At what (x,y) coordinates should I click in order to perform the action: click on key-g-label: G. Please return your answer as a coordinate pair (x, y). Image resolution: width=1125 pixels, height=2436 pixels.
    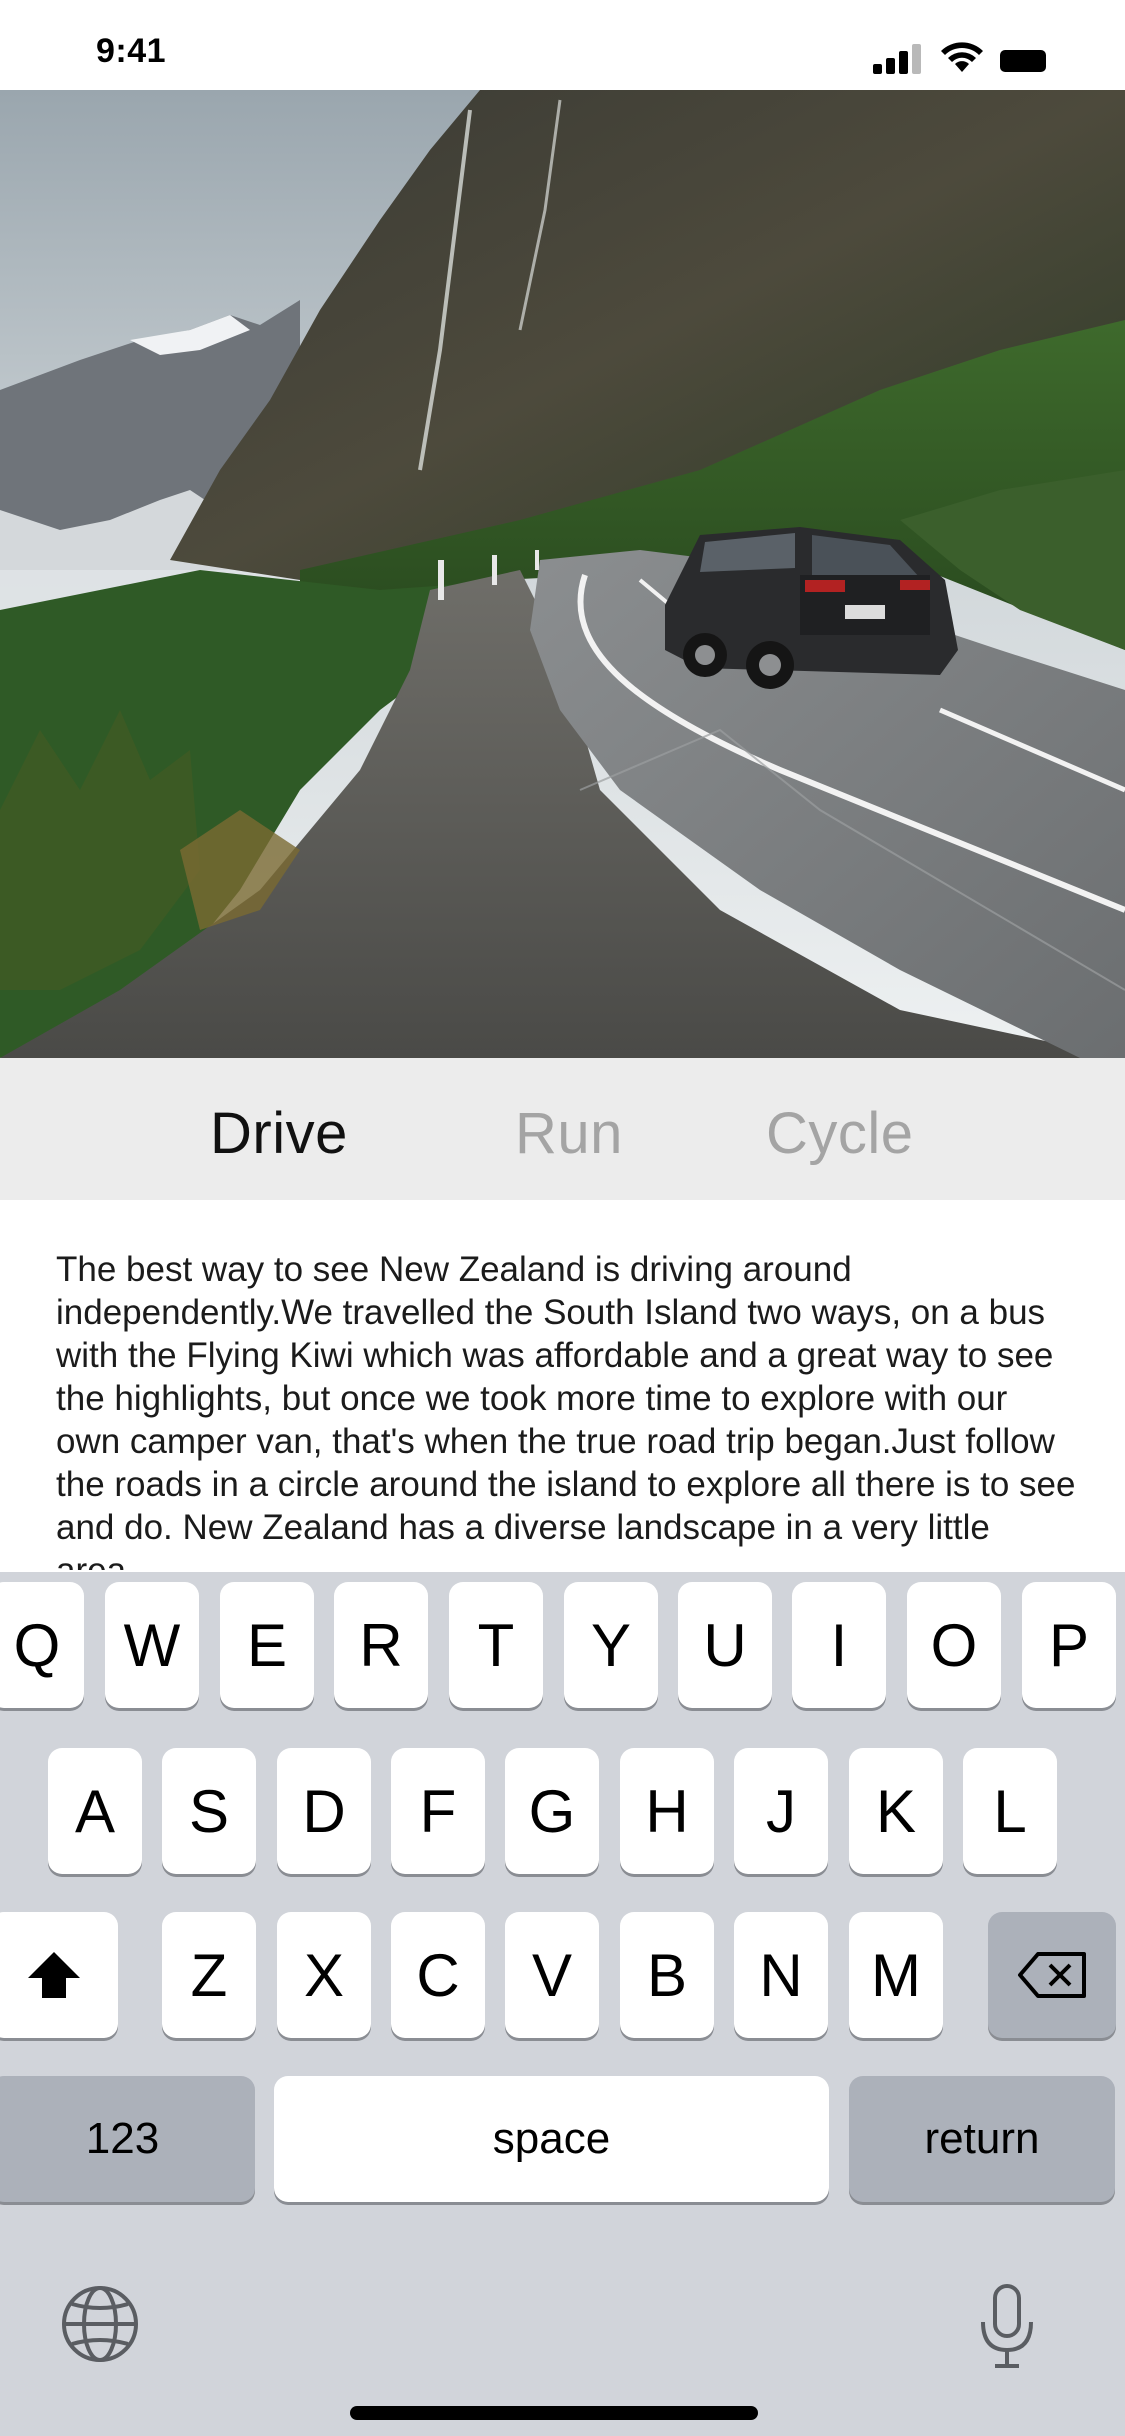
    Looking at the image, I should click on (552, 1811).